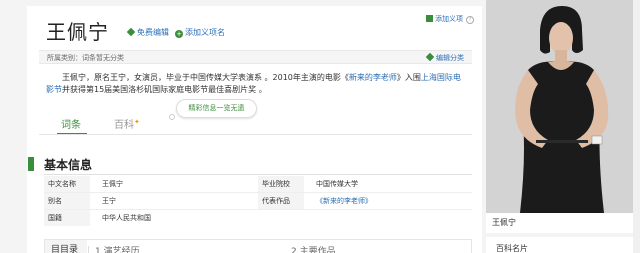  What do you see at coordinates (258, 246) in the screenshot?
I see `table-of-contents: 目目录 1 演艺经历 2 主要作品` at bounding box center [258, 246].